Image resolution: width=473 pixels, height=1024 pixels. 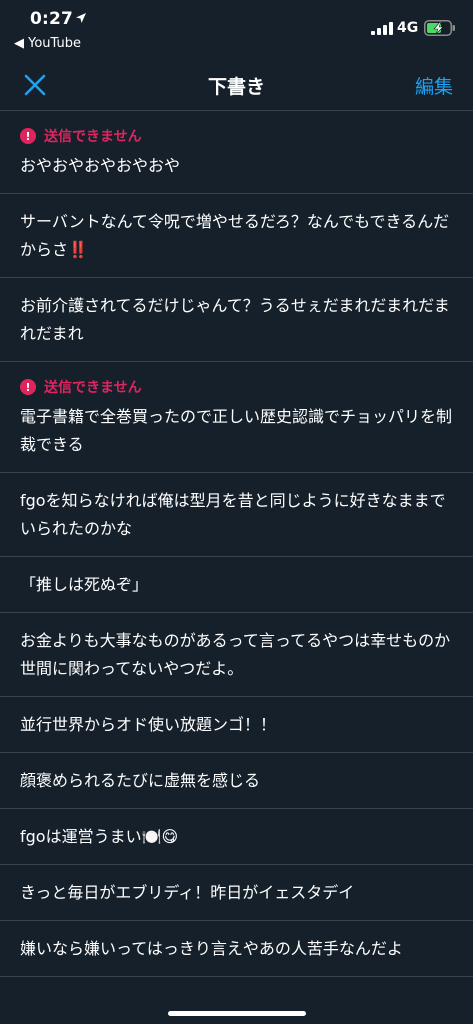 What do you see at coordinates (408, 28) in the screenshot?
I see `network-type: 4G` at bounding box center [408, 28].